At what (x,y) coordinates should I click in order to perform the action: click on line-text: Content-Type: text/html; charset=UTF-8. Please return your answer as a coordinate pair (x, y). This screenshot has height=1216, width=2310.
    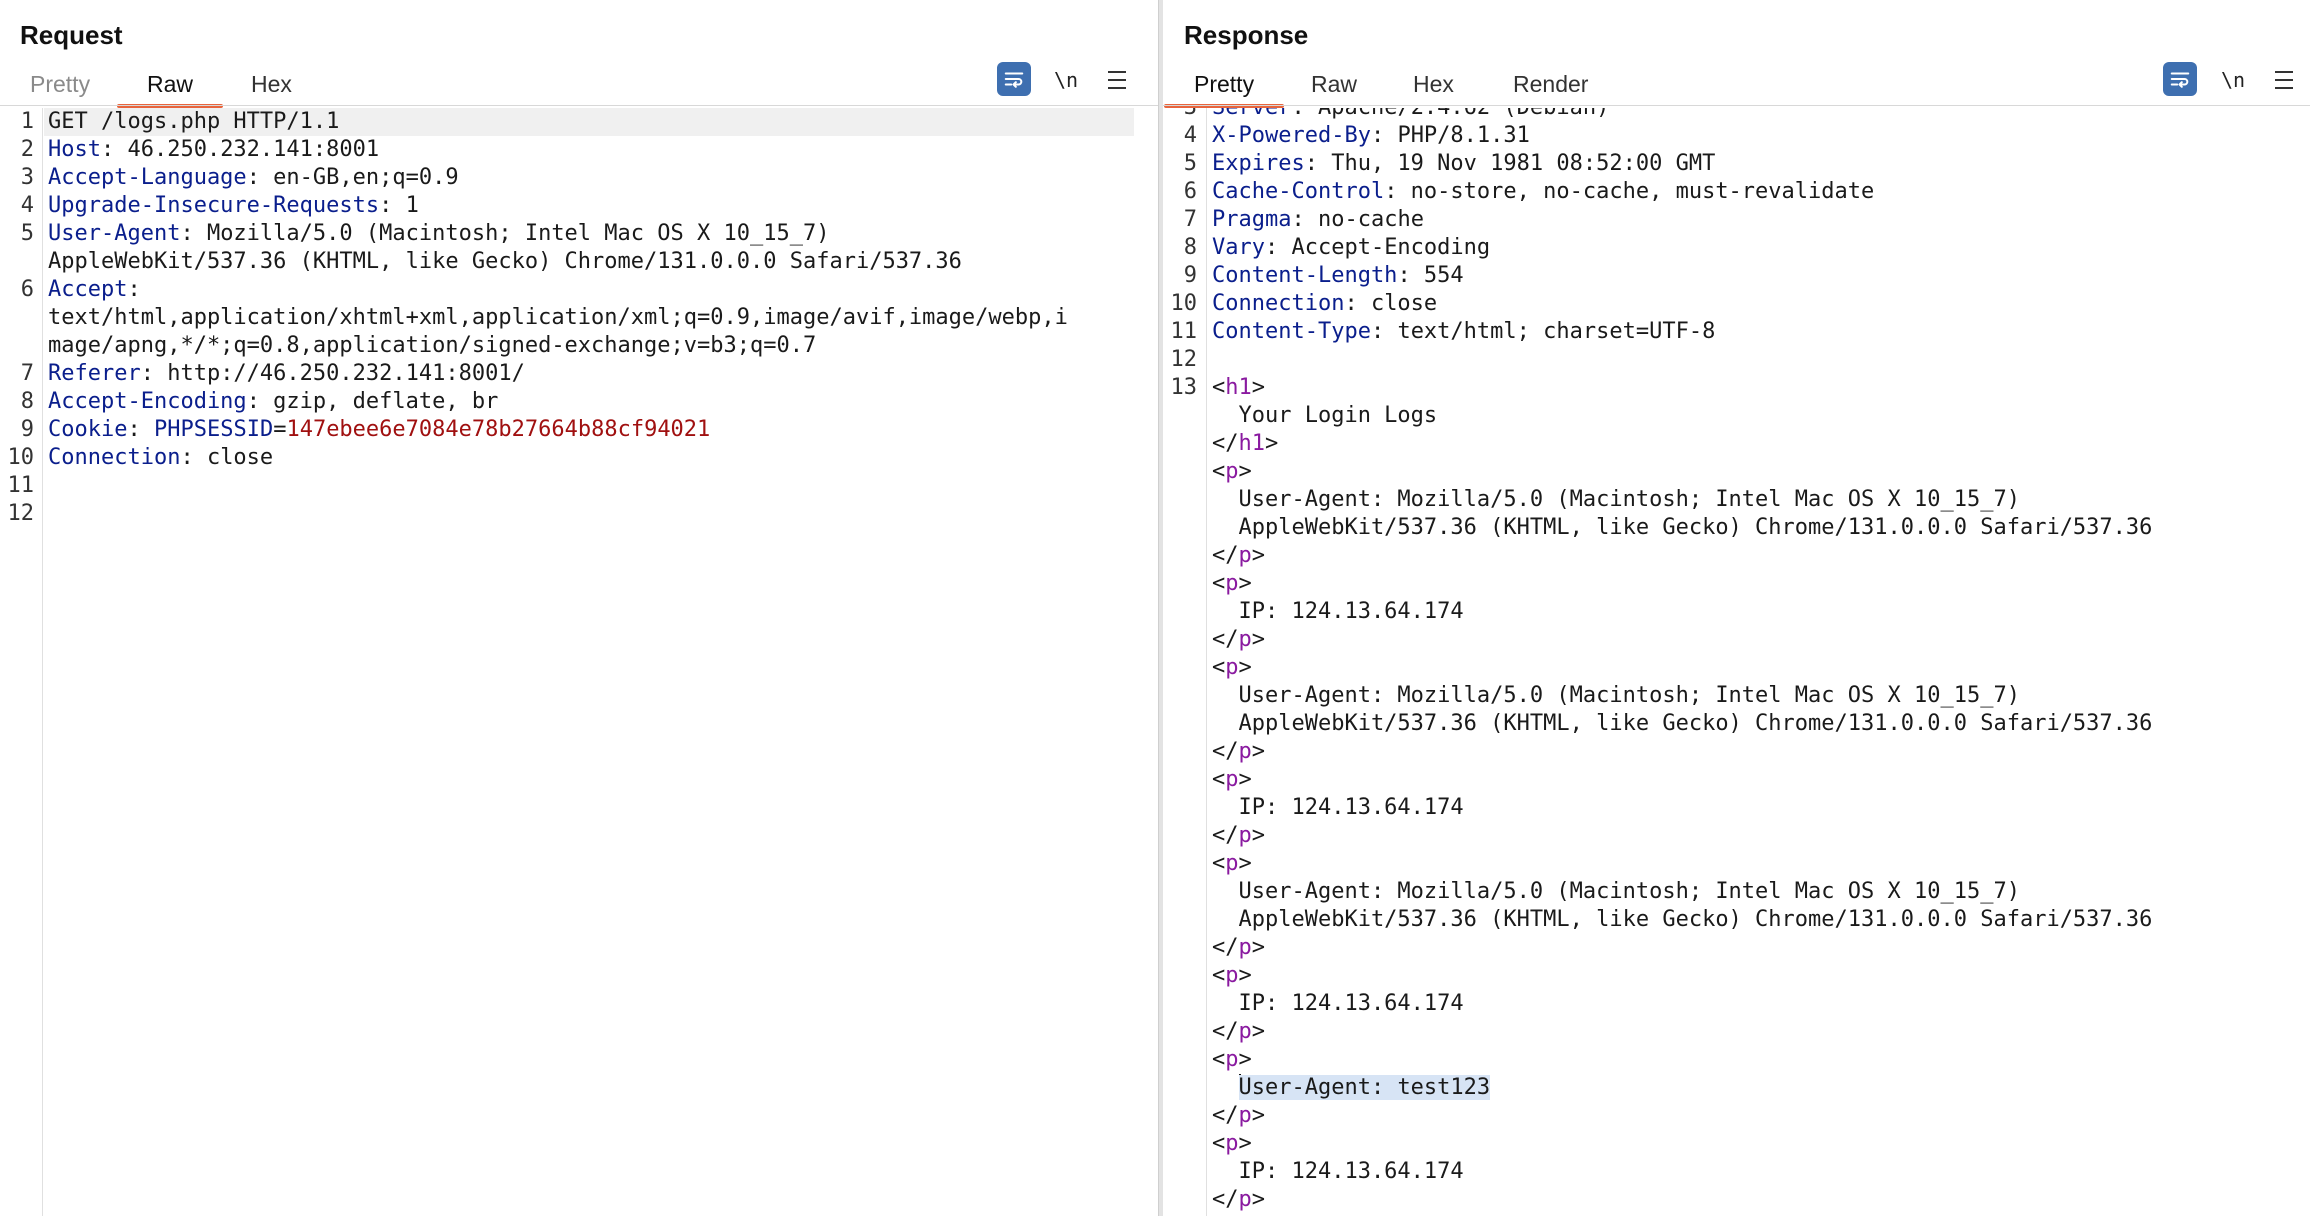
    Looking at the image, I should click on (1463, 332).